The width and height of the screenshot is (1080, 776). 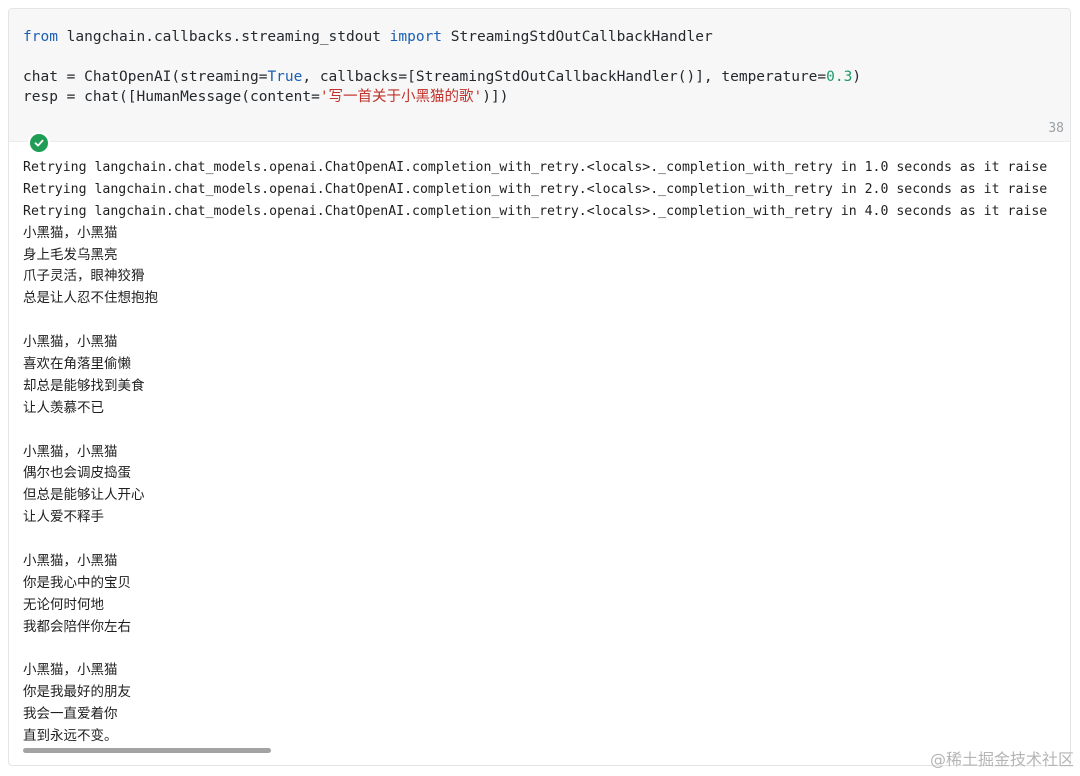 I want to click on lyric-line: 你是我心中的宝贝, so click(x=77, y=582).